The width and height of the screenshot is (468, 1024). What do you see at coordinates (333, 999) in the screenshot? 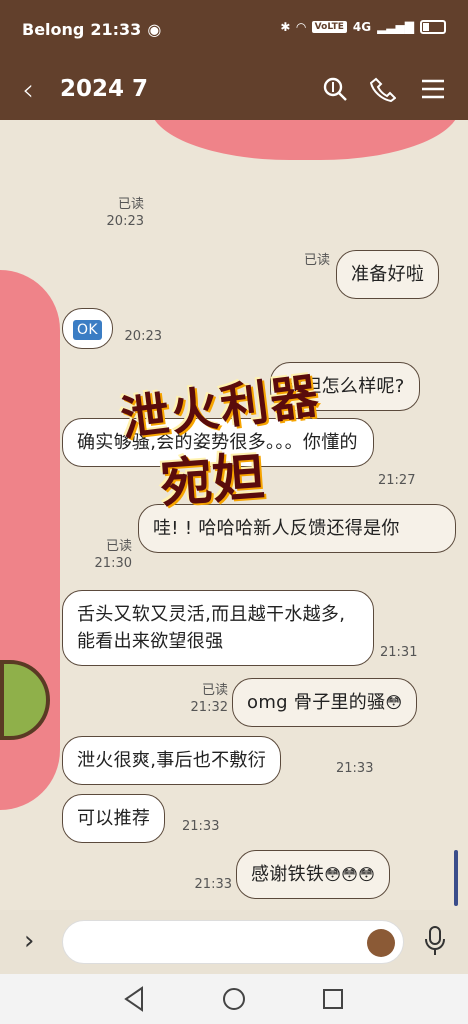
I see `recent-square-icon` at bounding box center [333, 999].